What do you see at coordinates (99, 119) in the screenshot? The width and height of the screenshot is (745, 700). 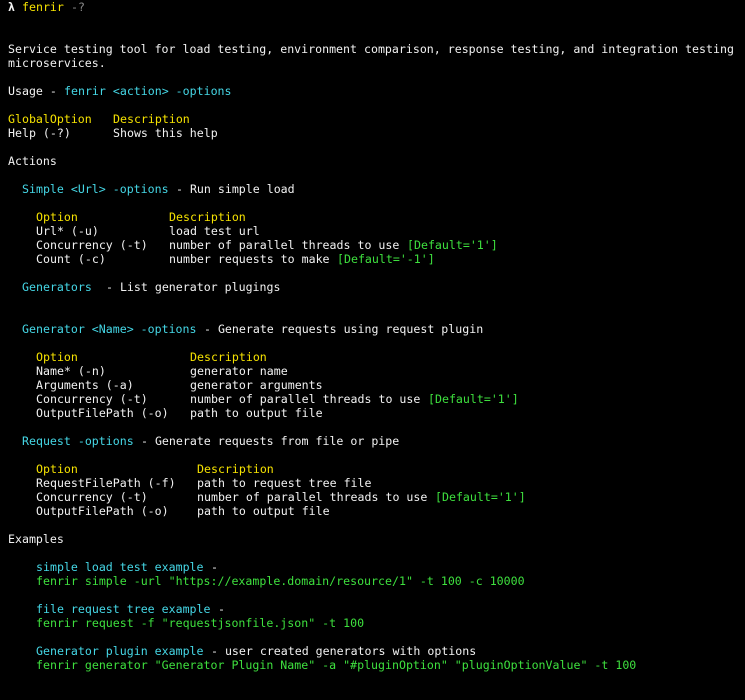 I see `global-option-header: GlobalOption Description` at bounding box center [99, 119].